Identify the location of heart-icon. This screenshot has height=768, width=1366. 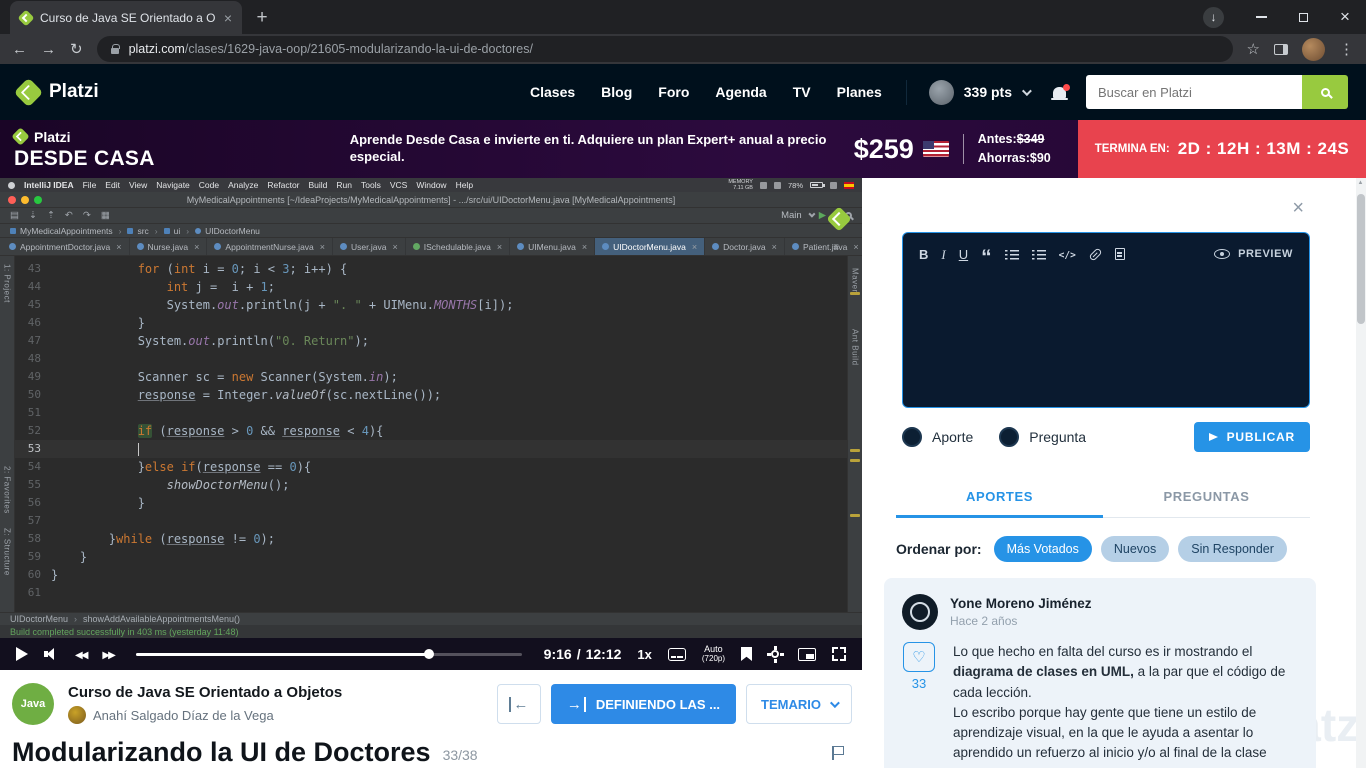
(918, 657).